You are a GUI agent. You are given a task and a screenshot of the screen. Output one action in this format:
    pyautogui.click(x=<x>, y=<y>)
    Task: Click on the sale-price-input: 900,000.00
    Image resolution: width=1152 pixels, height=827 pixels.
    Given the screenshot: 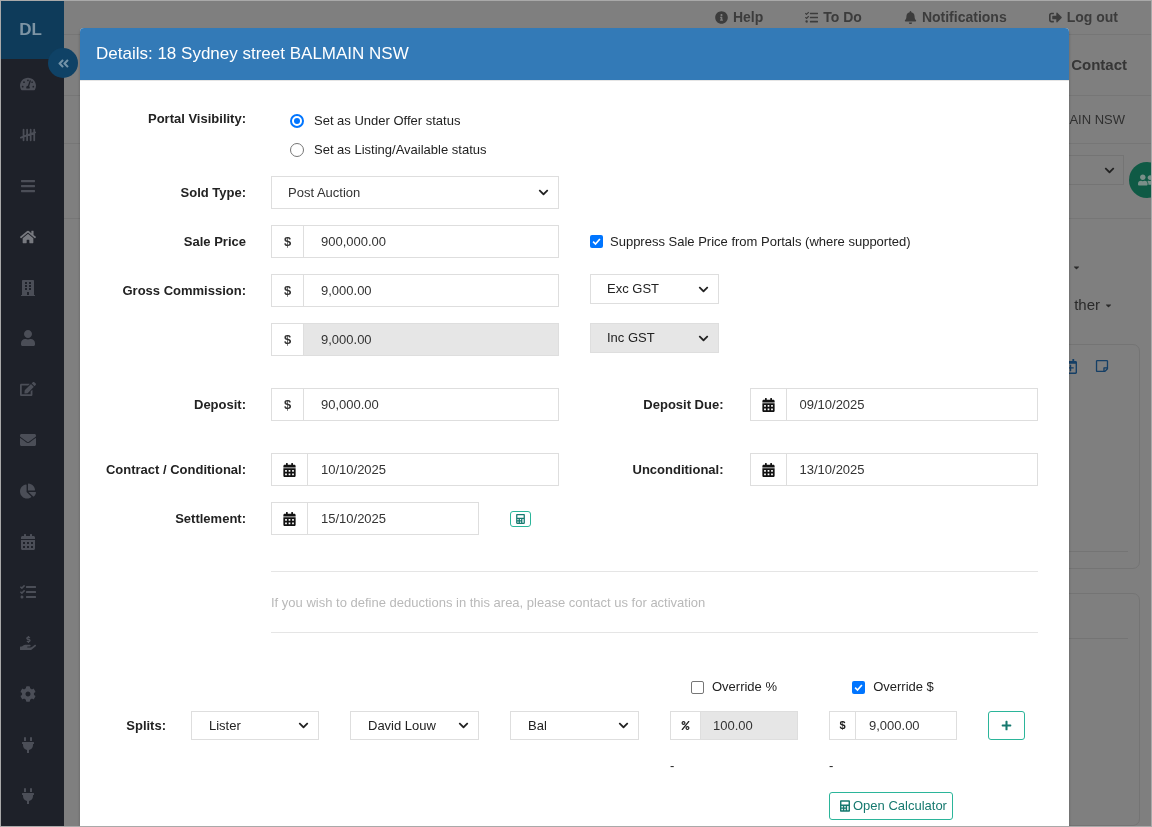 What is the action you would take?
    pyautogui.click(x=431, y=241)
    